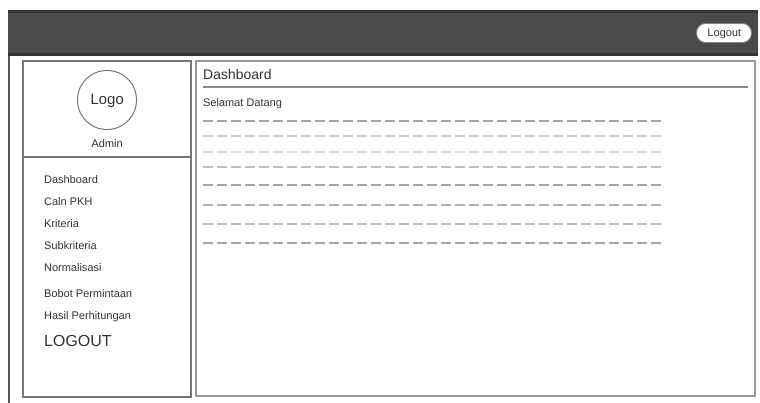  Describe the element at coordinates (73, 268) in the screenshot. I see `menu-link: Normalisasi` at that location.